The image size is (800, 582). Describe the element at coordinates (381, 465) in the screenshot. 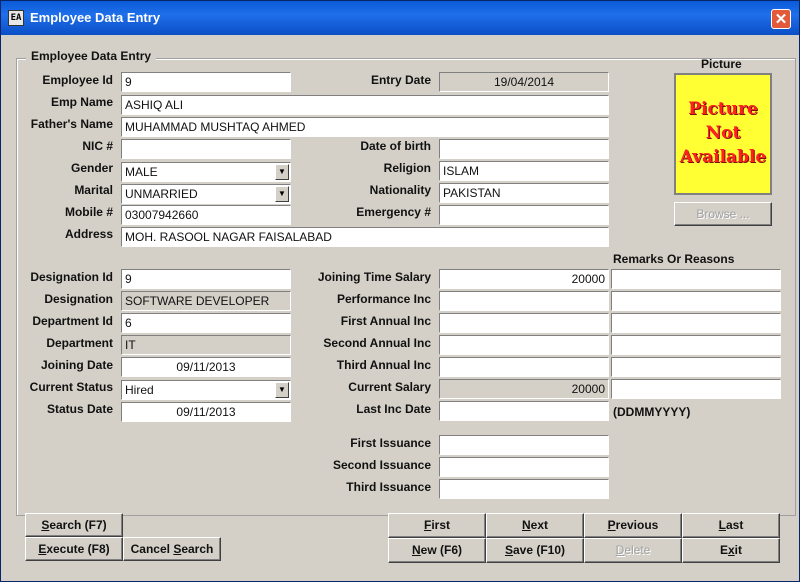

I see `second-issuance-label: Second Issuance` at that location.